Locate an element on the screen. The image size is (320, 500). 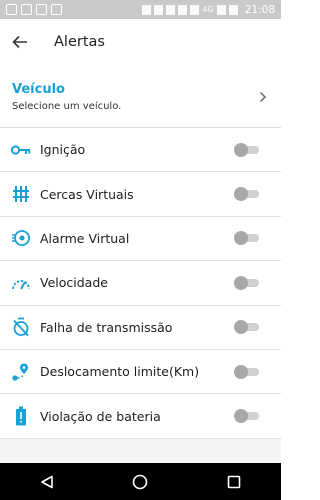
key-icon is located at coordinates (21, 150).